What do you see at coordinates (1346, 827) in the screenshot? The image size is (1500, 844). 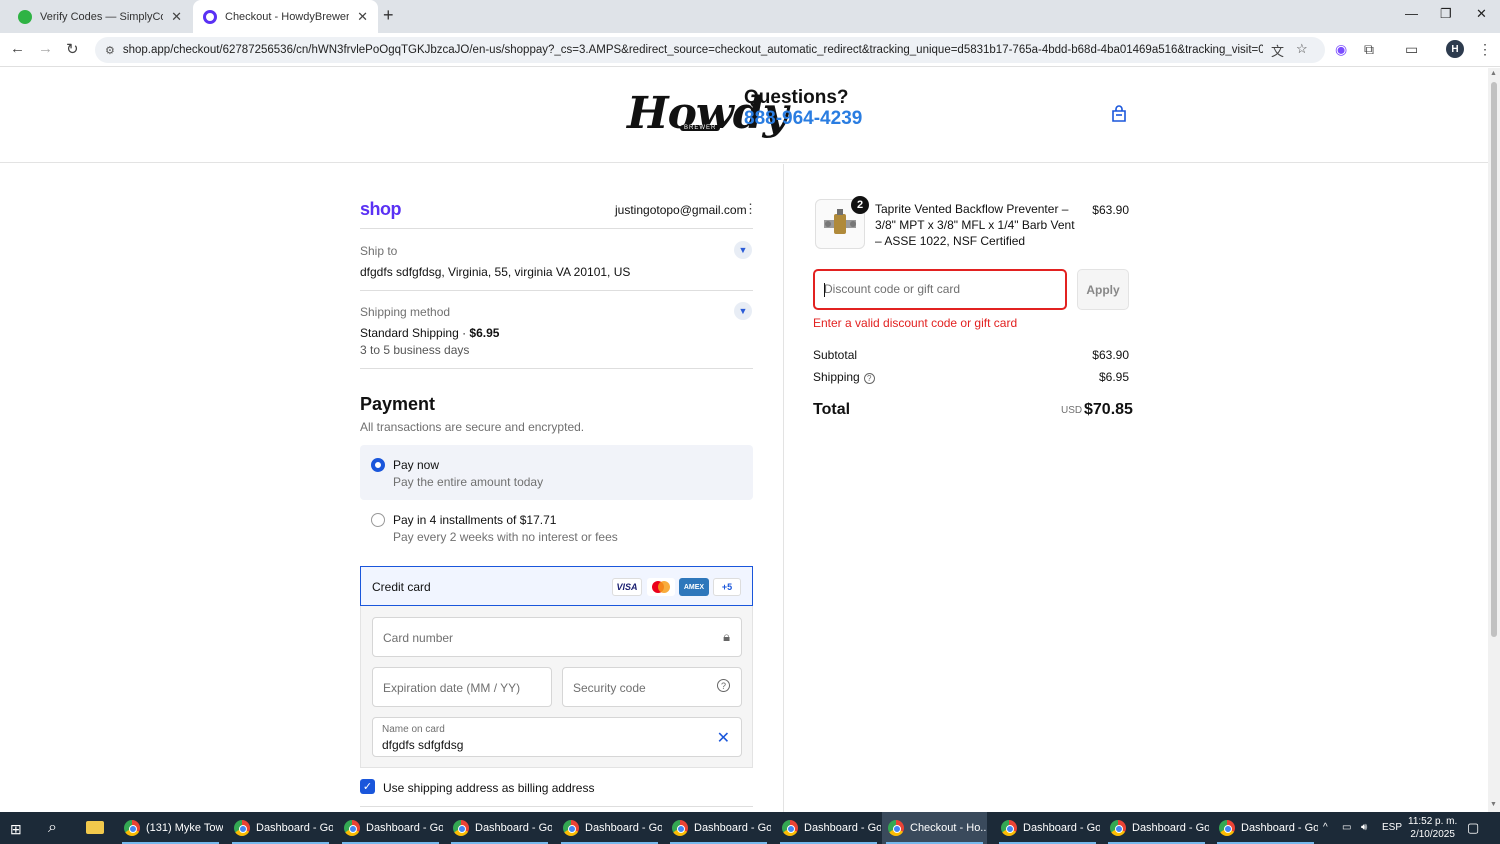 I see `network-icon: ▭` at bounding box center [1346, 827].